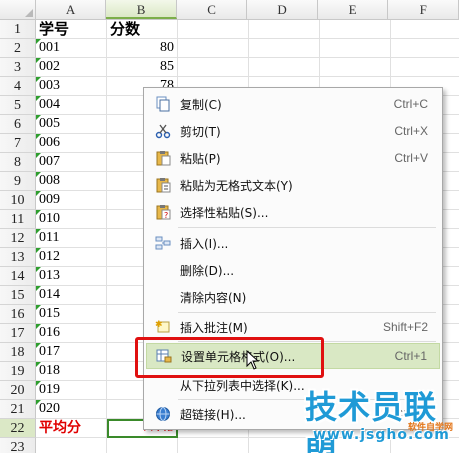 The width and height of the screenshot is (459, 453). Describe the element at coordinates (18, 67) in the screenshot. I see `row-header-3: 3` at that location.